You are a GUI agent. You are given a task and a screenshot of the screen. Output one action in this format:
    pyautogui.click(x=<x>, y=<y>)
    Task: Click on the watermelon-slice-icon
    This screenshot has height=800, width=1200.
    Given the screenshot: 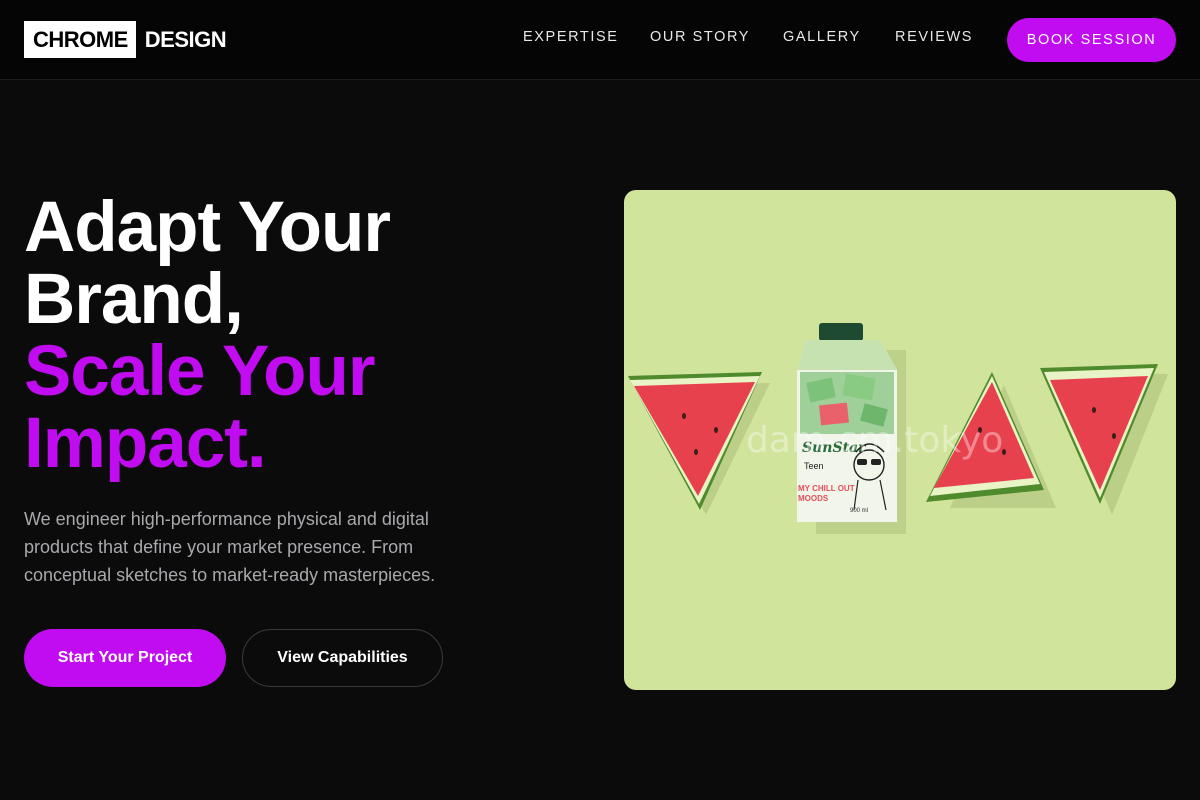 What is the action you would take?
    pyautogui.click(x=695, y=441)
    